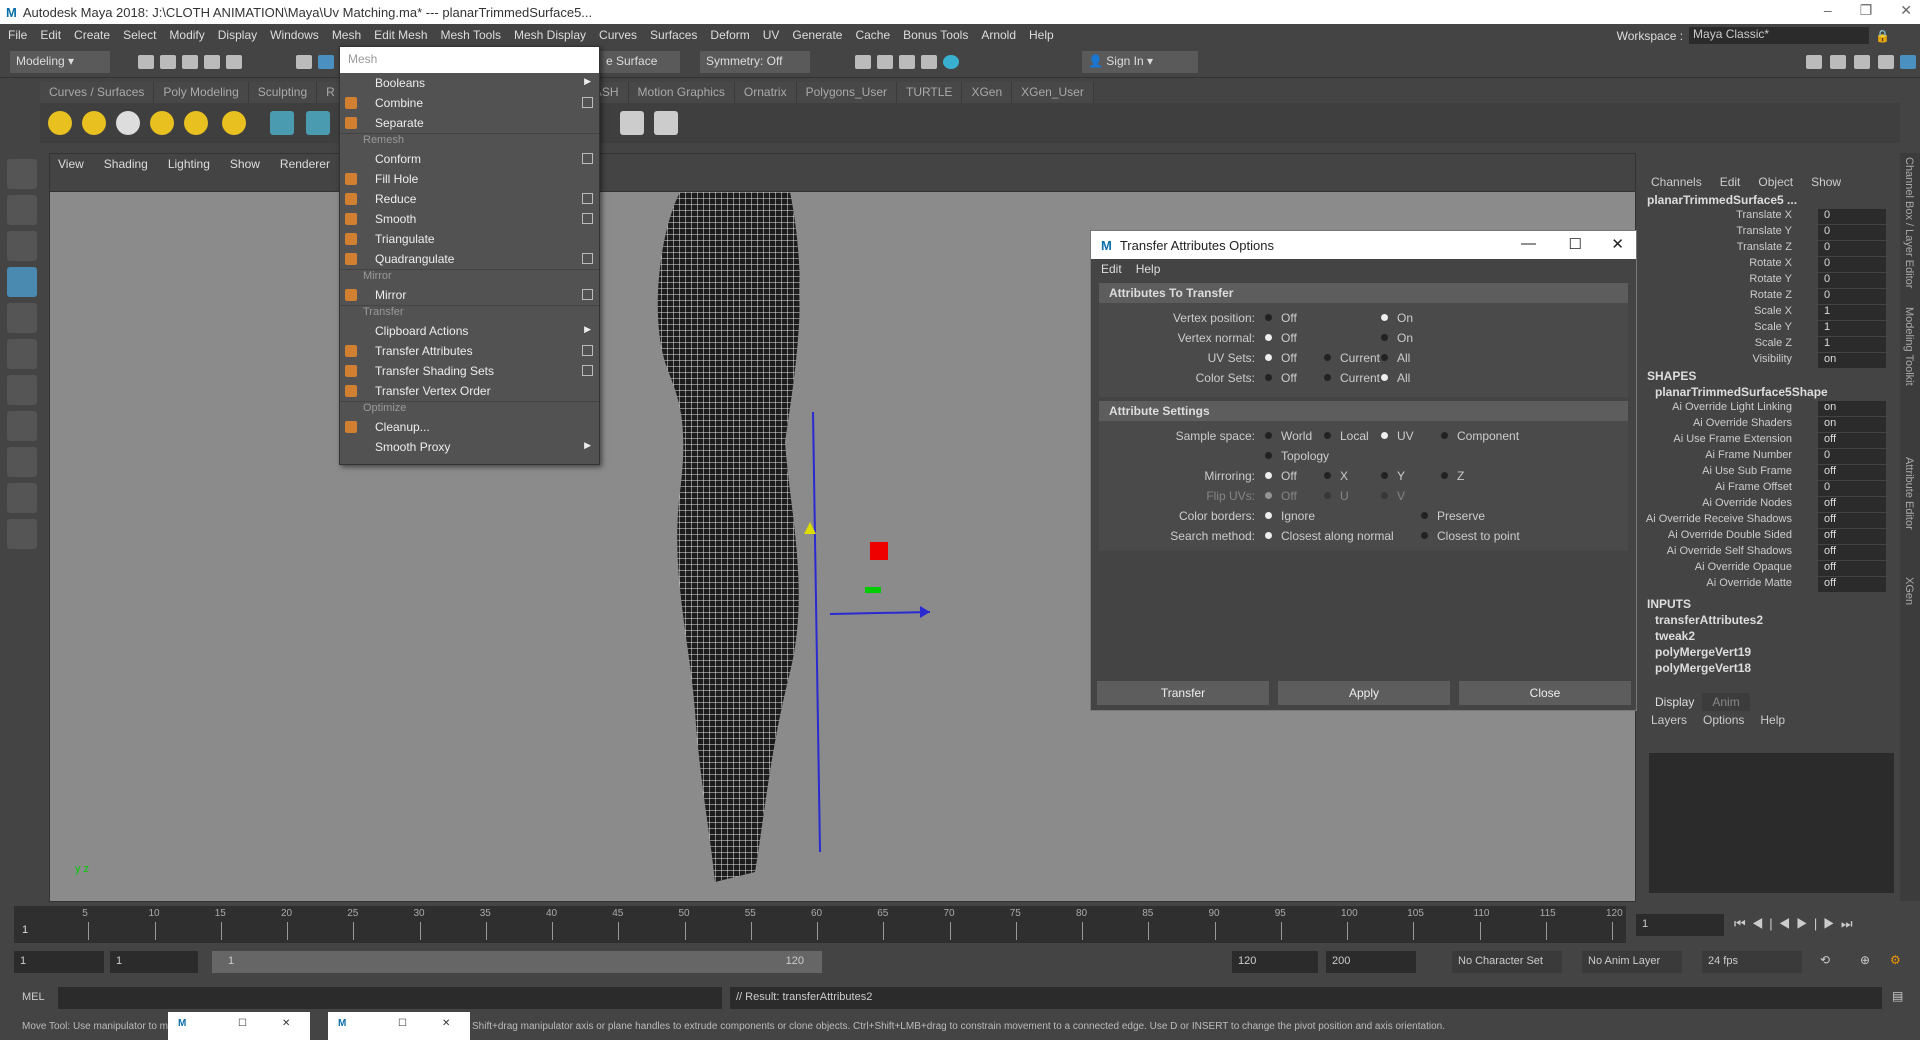 This screenshot has height=1040, width=1920. I want to click on panel-menu-renderer: Renderer, so click(305, 164).